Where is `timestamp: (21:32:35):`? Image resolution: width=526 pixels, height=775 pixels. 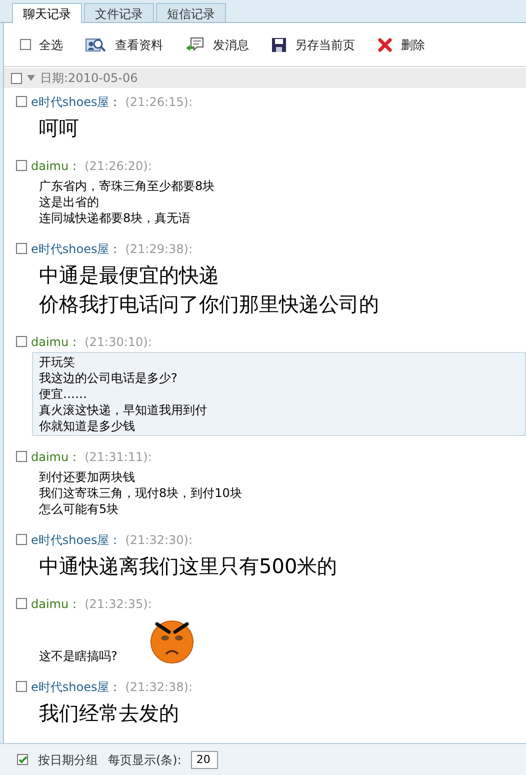 timestamp: (21:32:35): is located at coordinates (118, 604).